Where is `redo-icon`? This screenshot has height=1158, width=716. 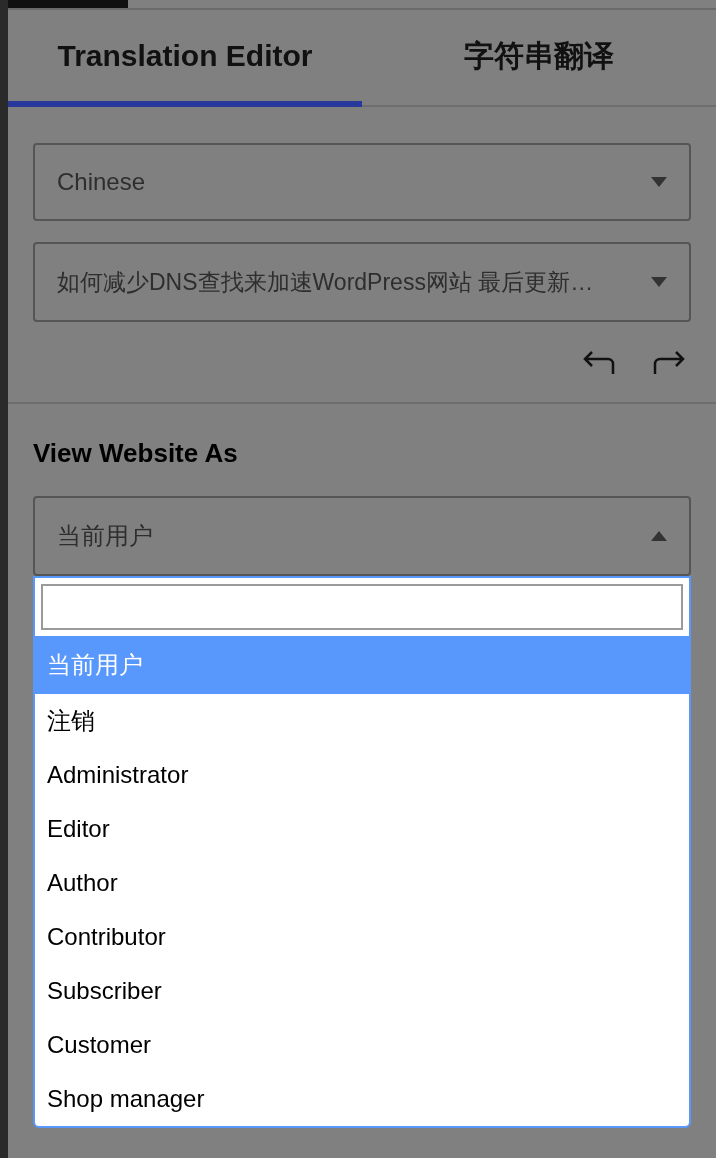 redo-icon is located at coordinates (669, 363).